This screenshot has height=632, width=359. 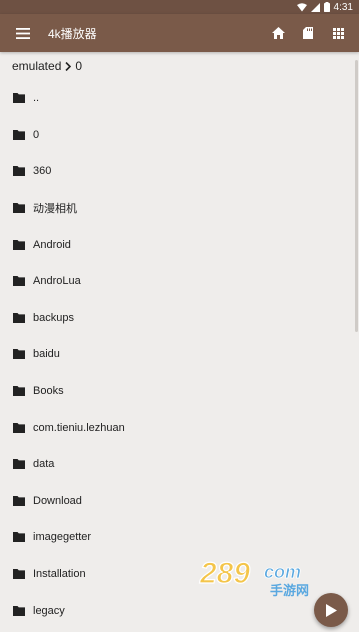 What do you see at coordinates (59, 574) in the screenshot?
I see `list-item-label: Installation` at bounding box center [59, 574].